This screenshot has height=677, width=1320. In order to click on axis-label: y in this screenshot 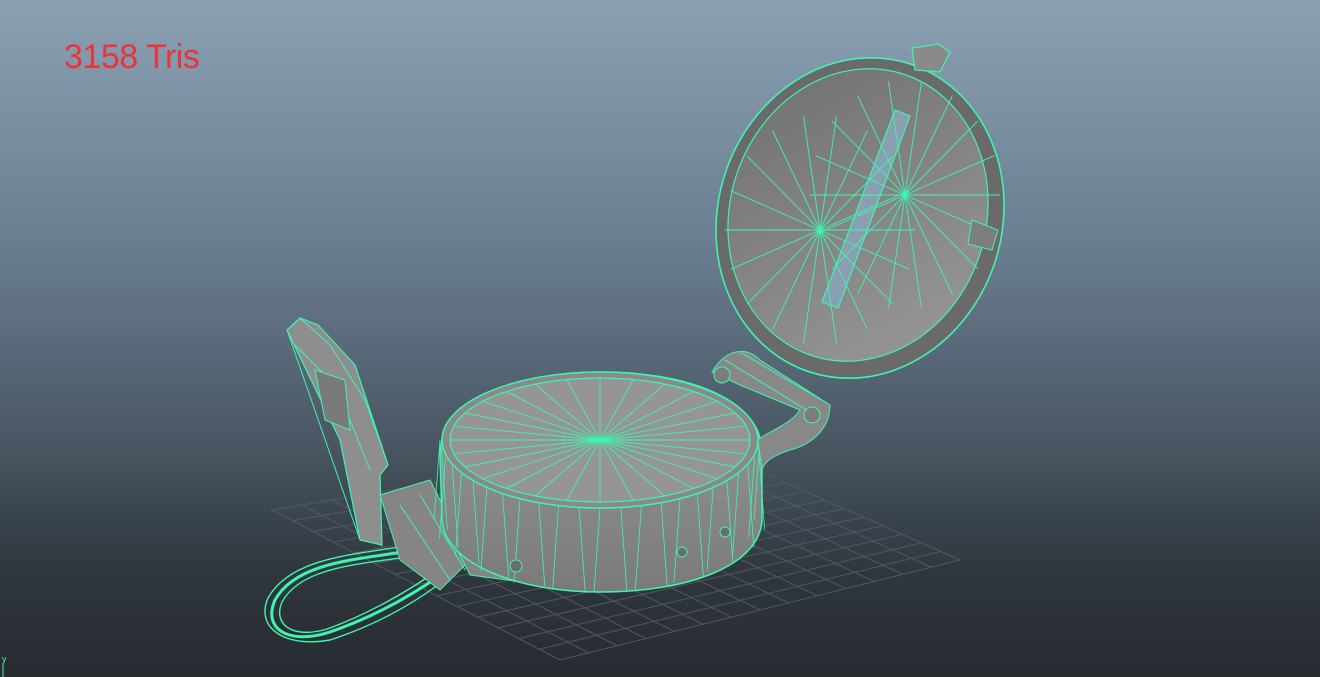, I will do `click(4, 659)`.